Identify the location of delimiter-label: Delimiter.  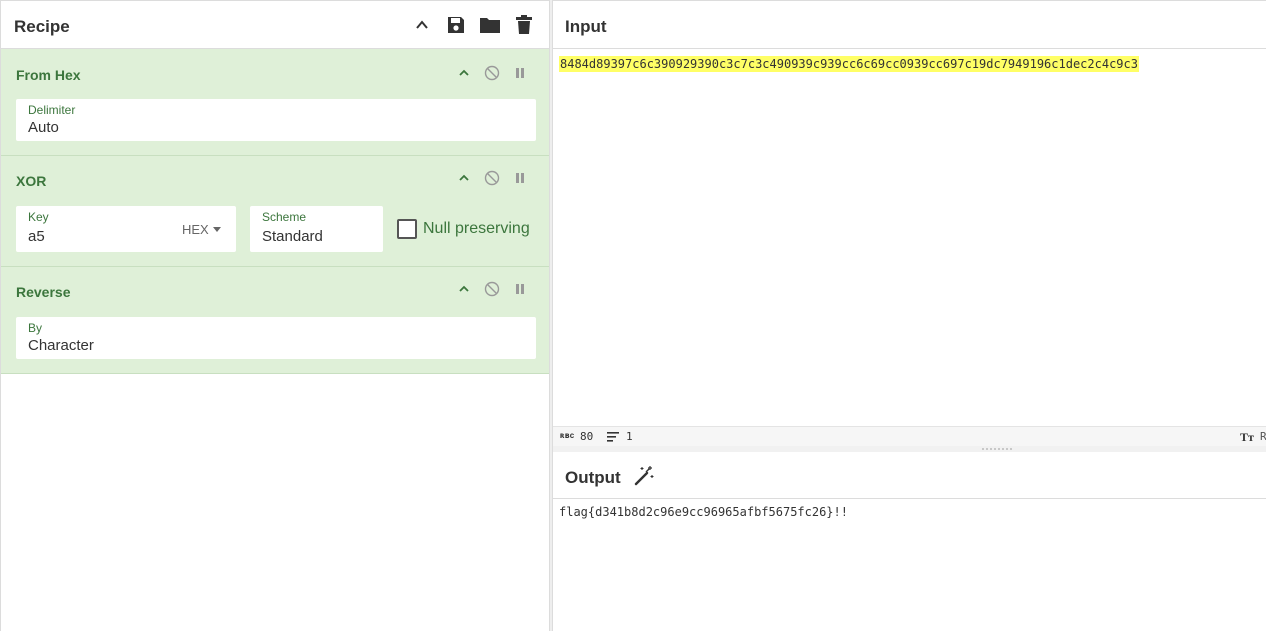
(52, 110).